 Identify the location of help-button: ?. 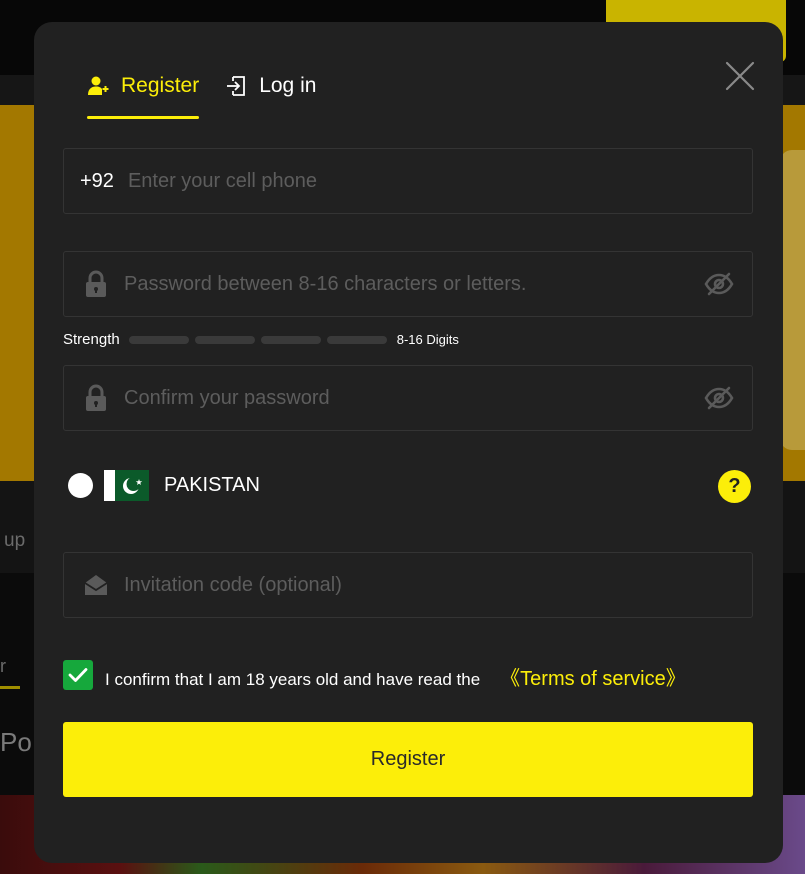
(734, 486).